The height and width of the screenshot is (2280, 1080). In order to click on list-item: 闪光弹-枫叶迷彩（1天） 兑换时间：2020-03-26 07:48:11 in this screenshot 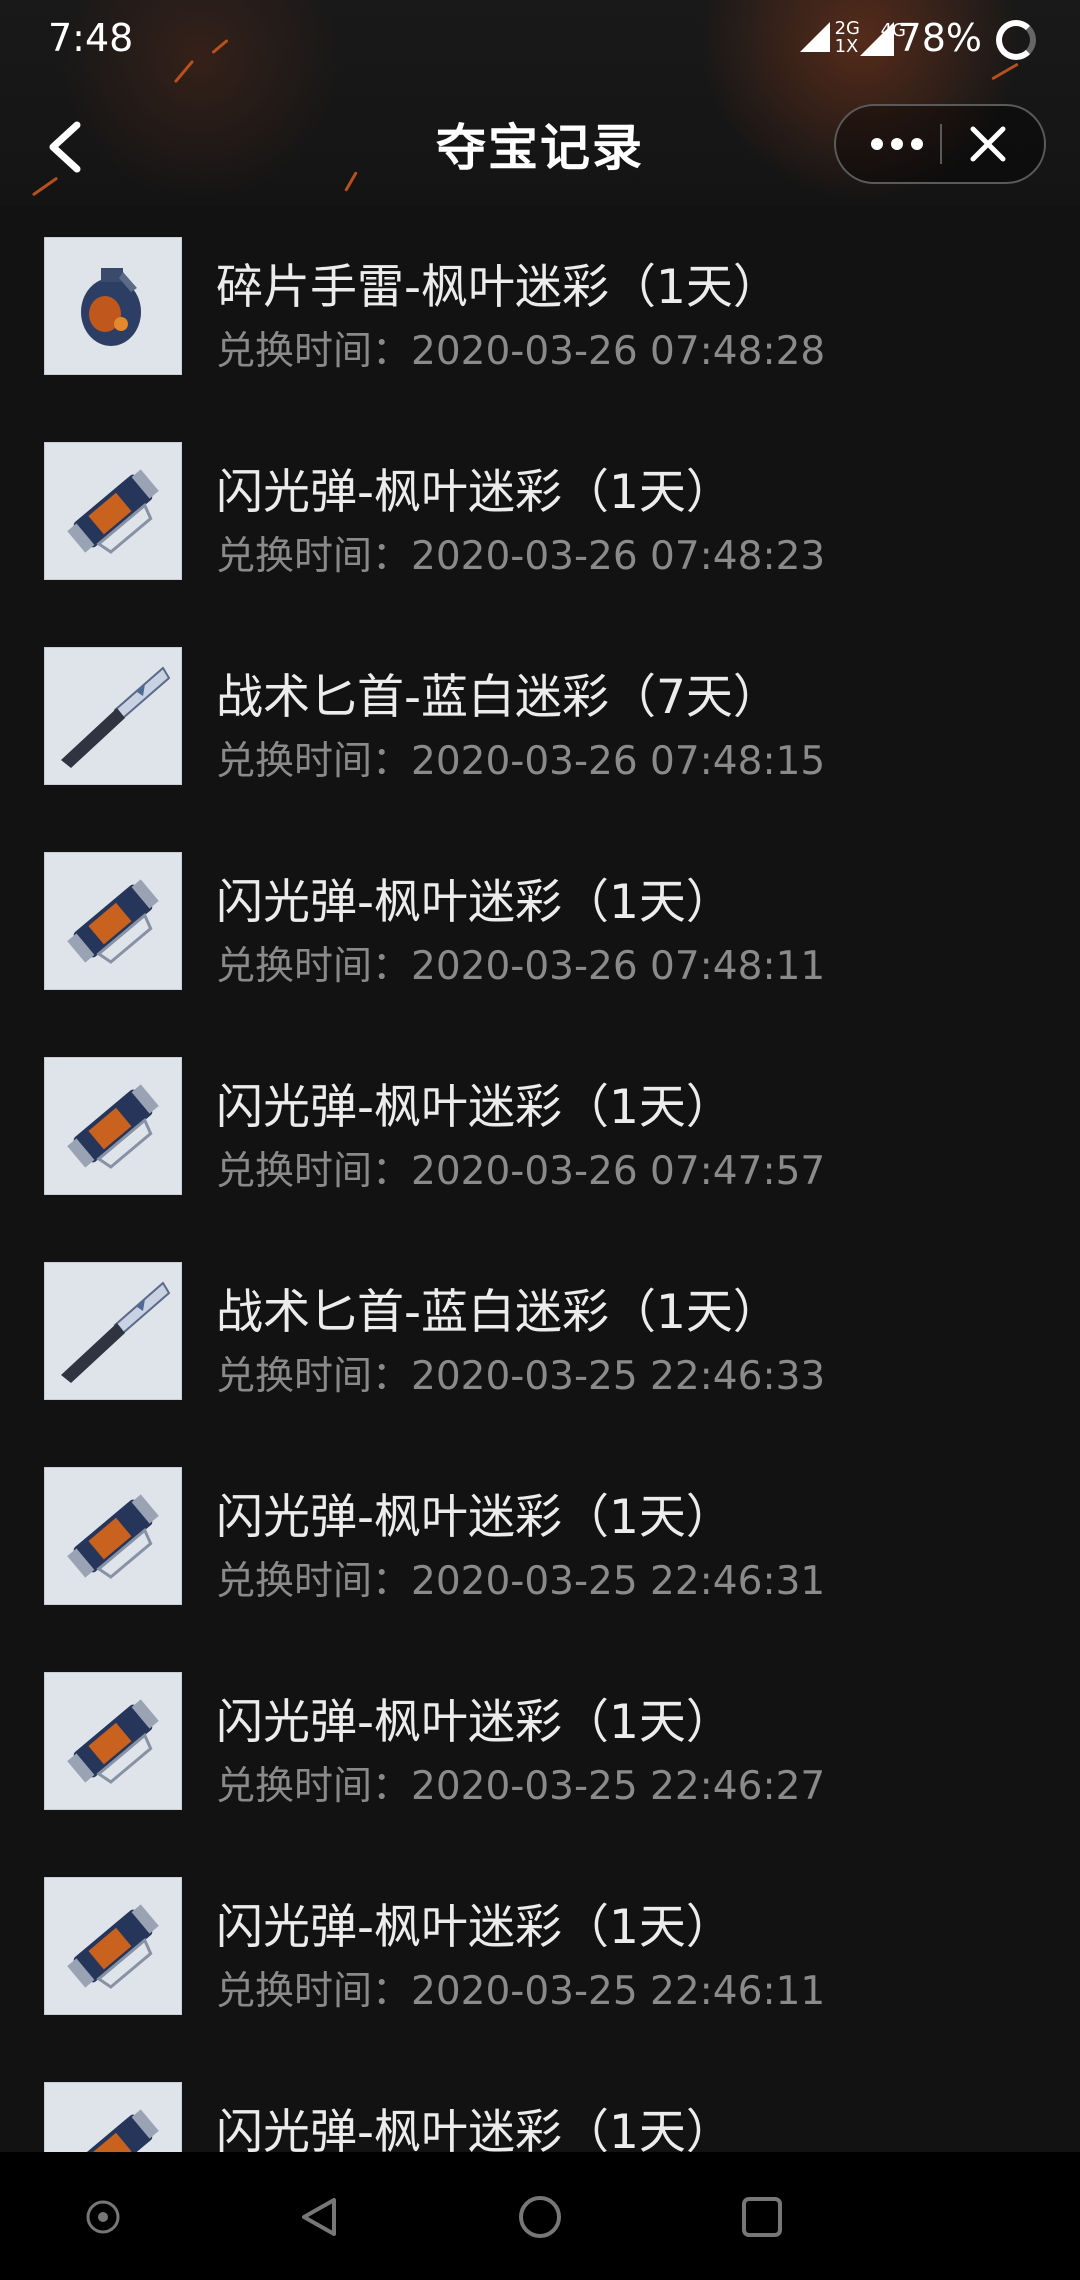, I will do `click(540, 923)`.